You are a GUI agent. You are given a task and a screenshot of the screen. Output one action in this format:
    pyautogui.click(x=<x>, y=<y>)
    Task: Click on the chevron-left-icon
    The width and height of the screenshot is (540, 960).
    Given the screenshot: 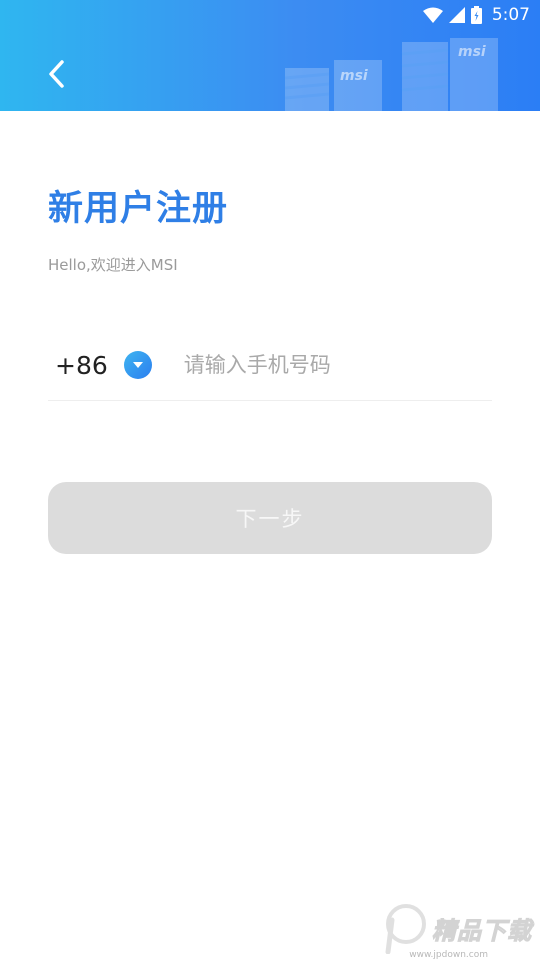 What is the action you would take?
    pyautogui.click(x=56, y=74)
    